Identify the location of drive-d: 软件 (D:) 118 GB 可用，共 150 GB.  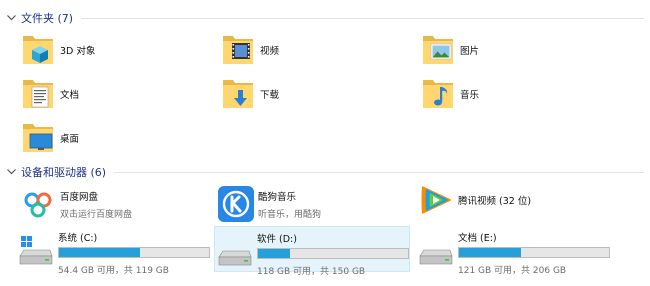
(312, 251).